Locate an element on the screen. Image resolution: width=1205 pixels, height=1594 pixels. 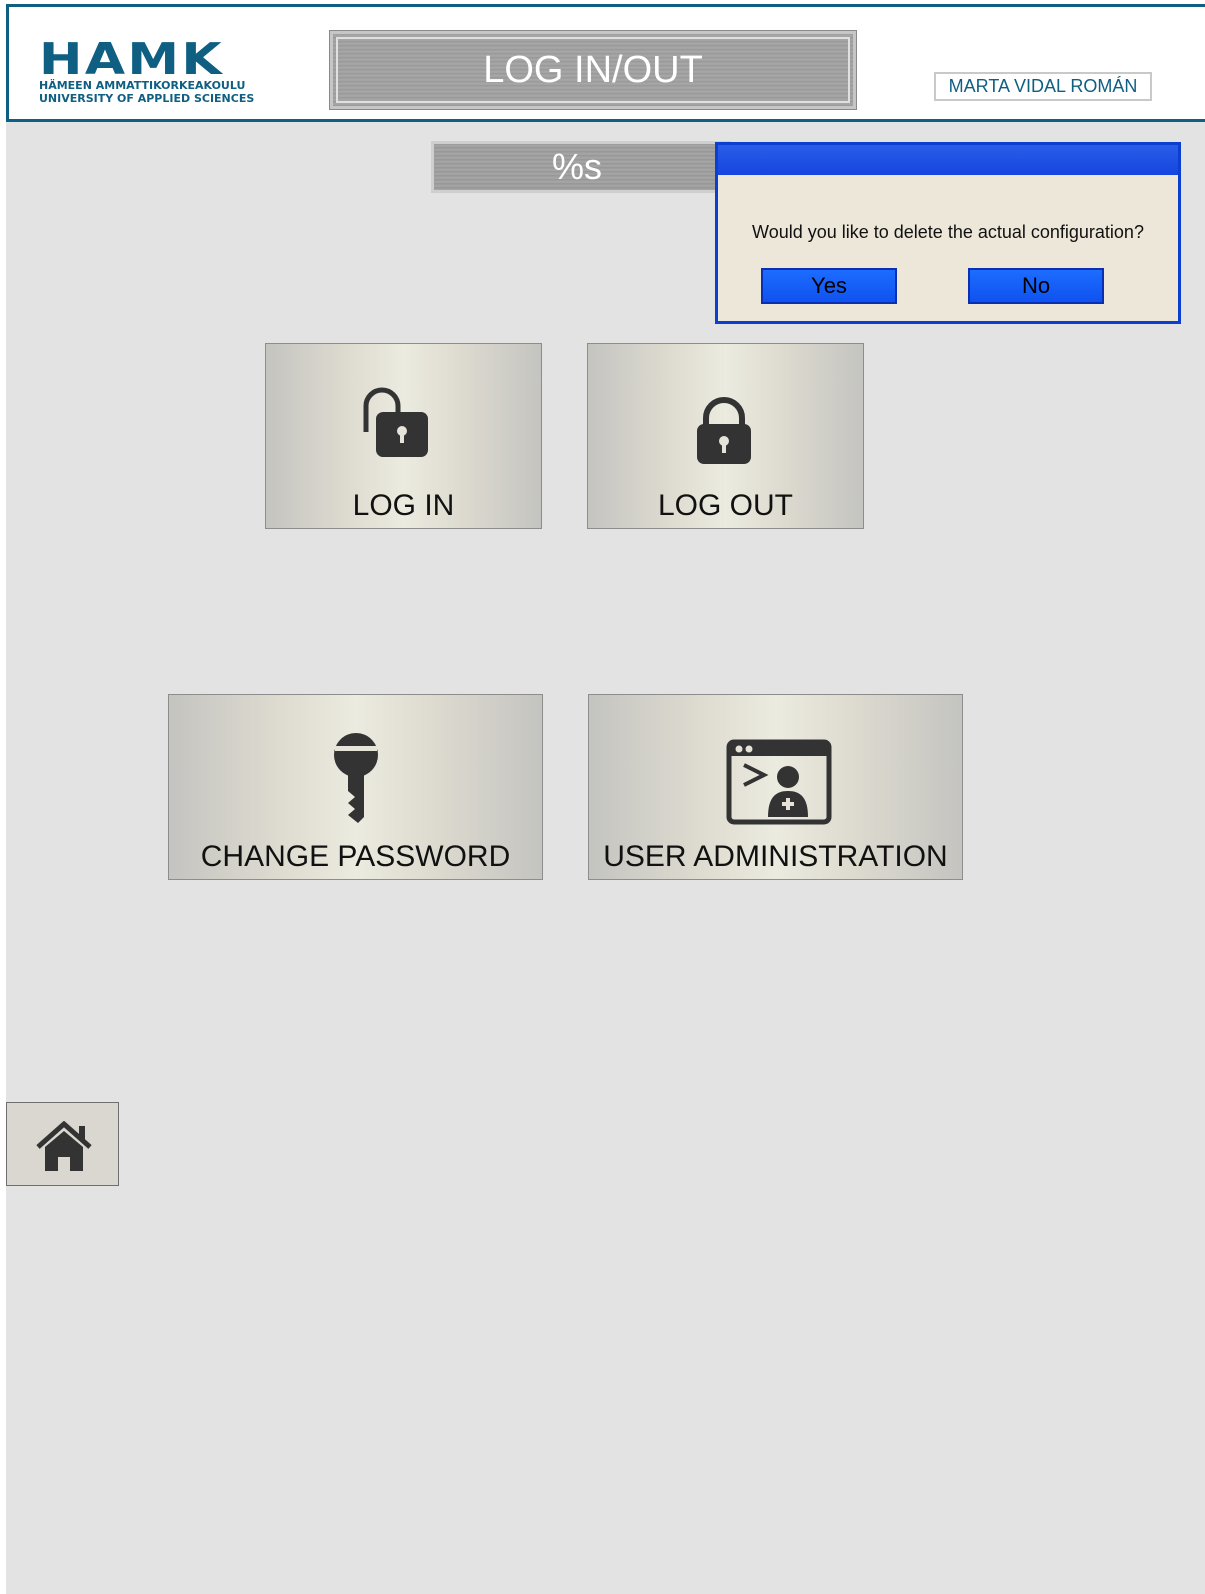
home-icon is located at coordinates (64, 1146).